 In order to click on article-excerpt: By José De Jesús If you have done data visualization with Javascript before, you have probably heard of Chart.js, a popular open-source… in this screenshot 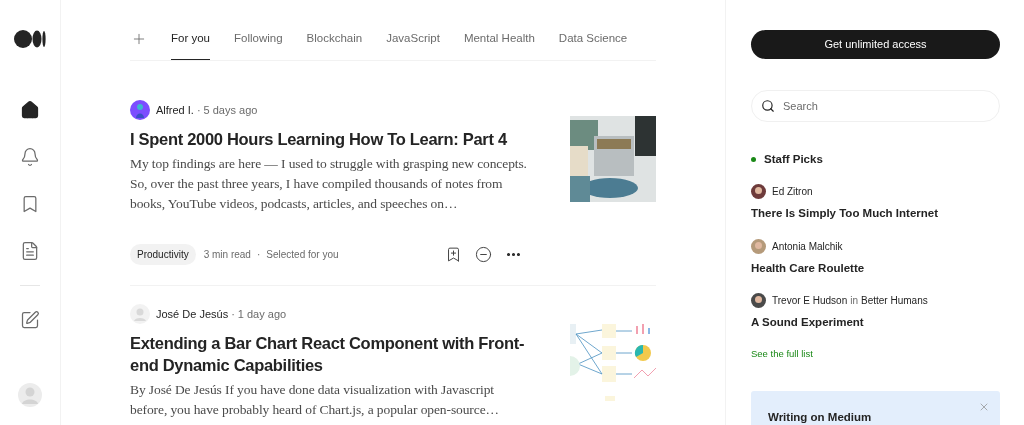, I will do `click(315, 400)`.